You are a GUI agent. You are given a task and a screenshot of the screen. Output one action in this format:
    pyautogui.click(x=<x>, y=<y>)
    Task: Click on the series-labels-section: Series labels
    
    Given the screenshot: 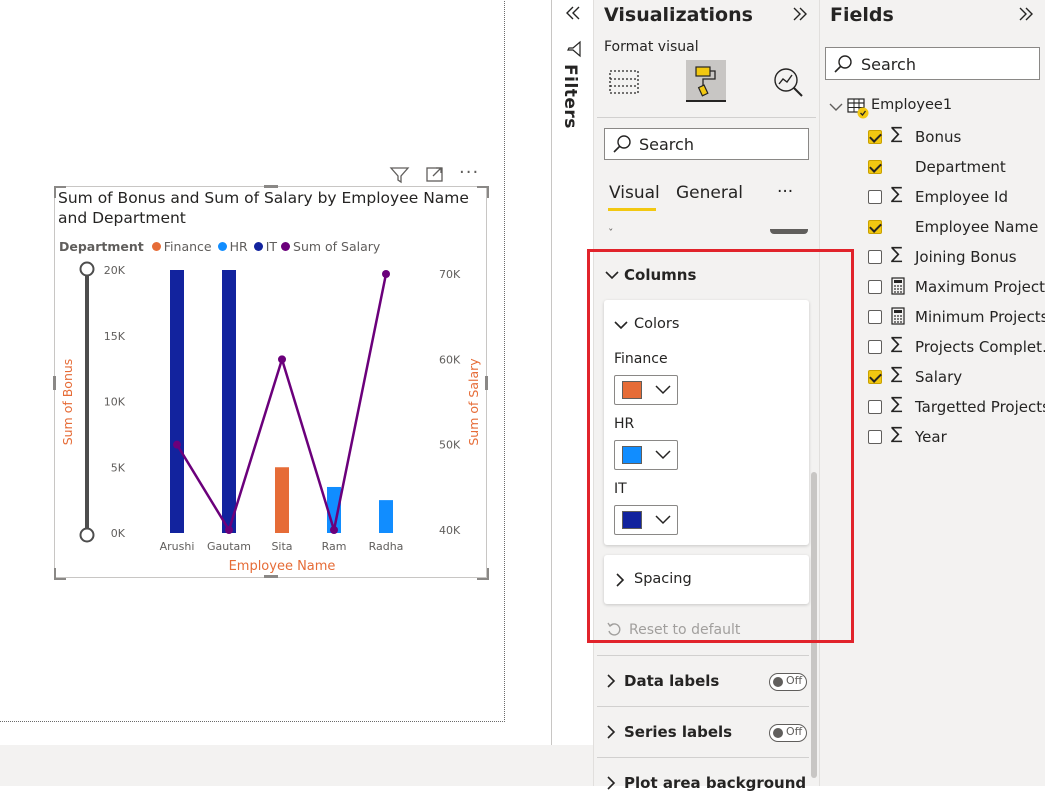 What is the action you would take?
    pyautogui.click(x=678, y=732)
    